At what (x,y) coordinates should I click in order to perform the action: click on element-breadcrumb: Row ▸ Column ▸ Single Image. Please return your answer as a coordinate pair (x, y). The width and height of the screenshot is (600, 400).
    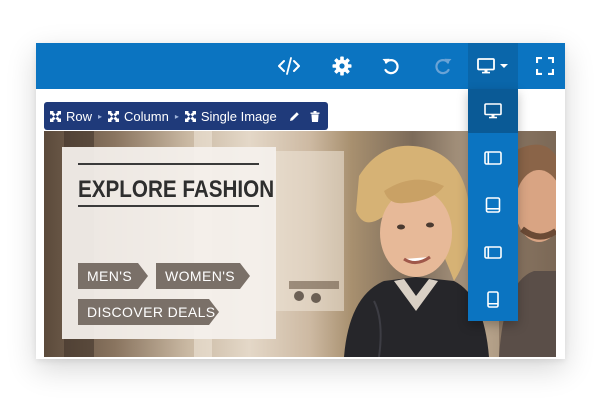
    Looking at the image, I should click on (186, 116).